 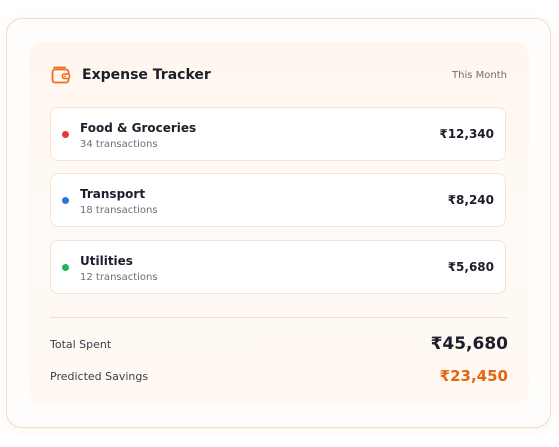 What do you see at coordinates (473, 376) in the screenshot?
I see `predicted-savings-value: ₹23,450` at bounding box center [473, 376].